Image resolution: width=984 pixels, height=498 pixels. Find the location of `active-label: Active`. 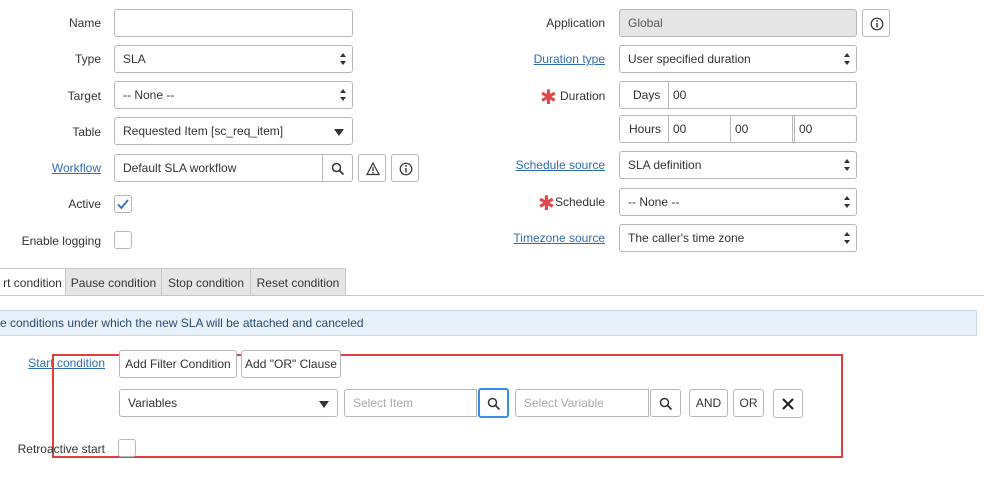

active-label: Active is located at coordinates (84, 204).